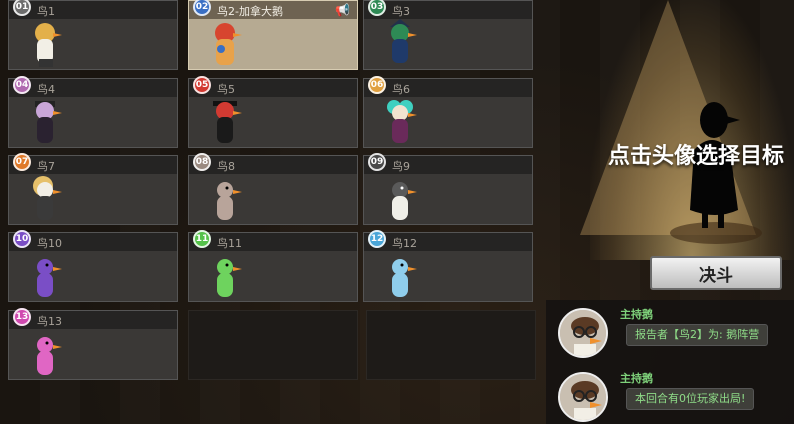  Describe the element at coordinates (202, 85) in the screenshot. I see `player-number-badge: 05` at that location.